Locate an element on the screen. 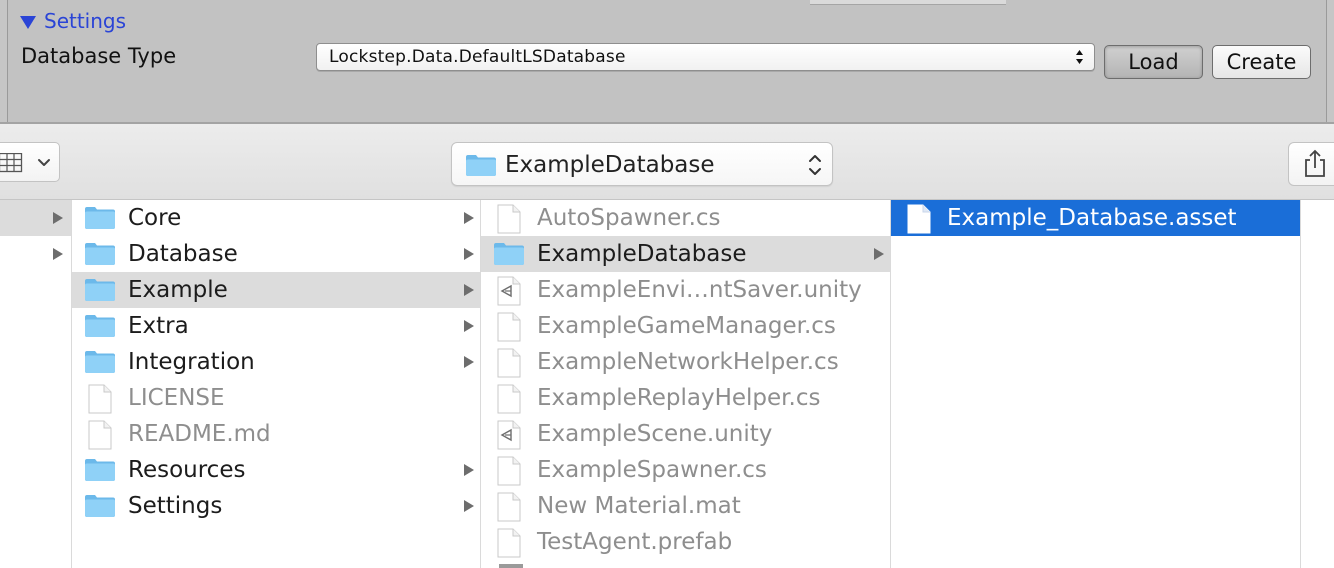 This screenshot has height=568, width=1334. list-item-database: Database is located at coordinates (276, 254).